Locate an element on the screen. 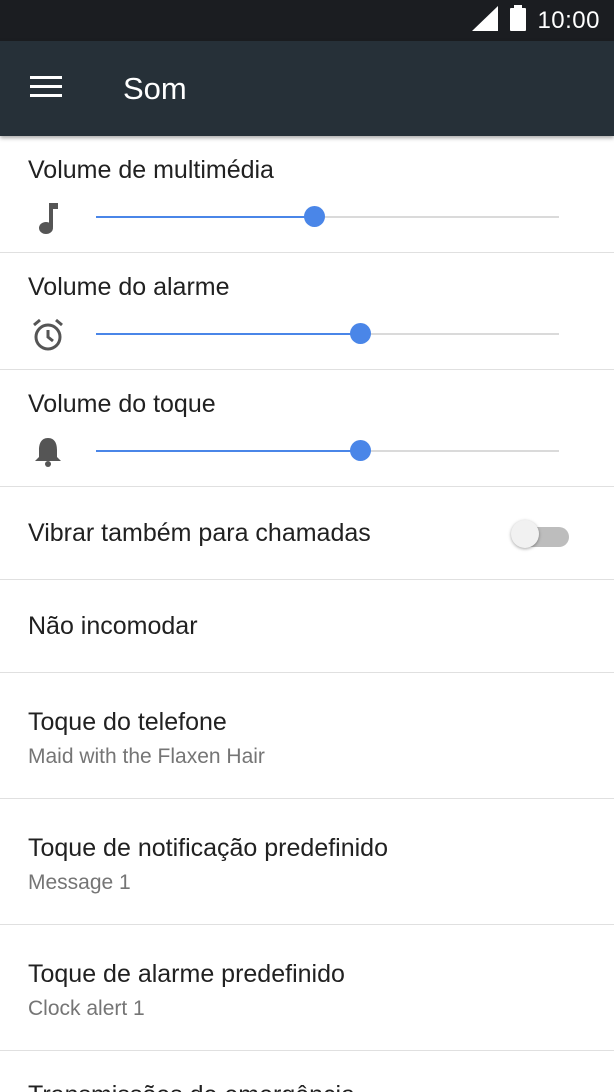 The width and height of the screenshot is (614, 1092). phone-ringtone-value: Maid with the Flaxen Hair is located at coordinates (146, 756).